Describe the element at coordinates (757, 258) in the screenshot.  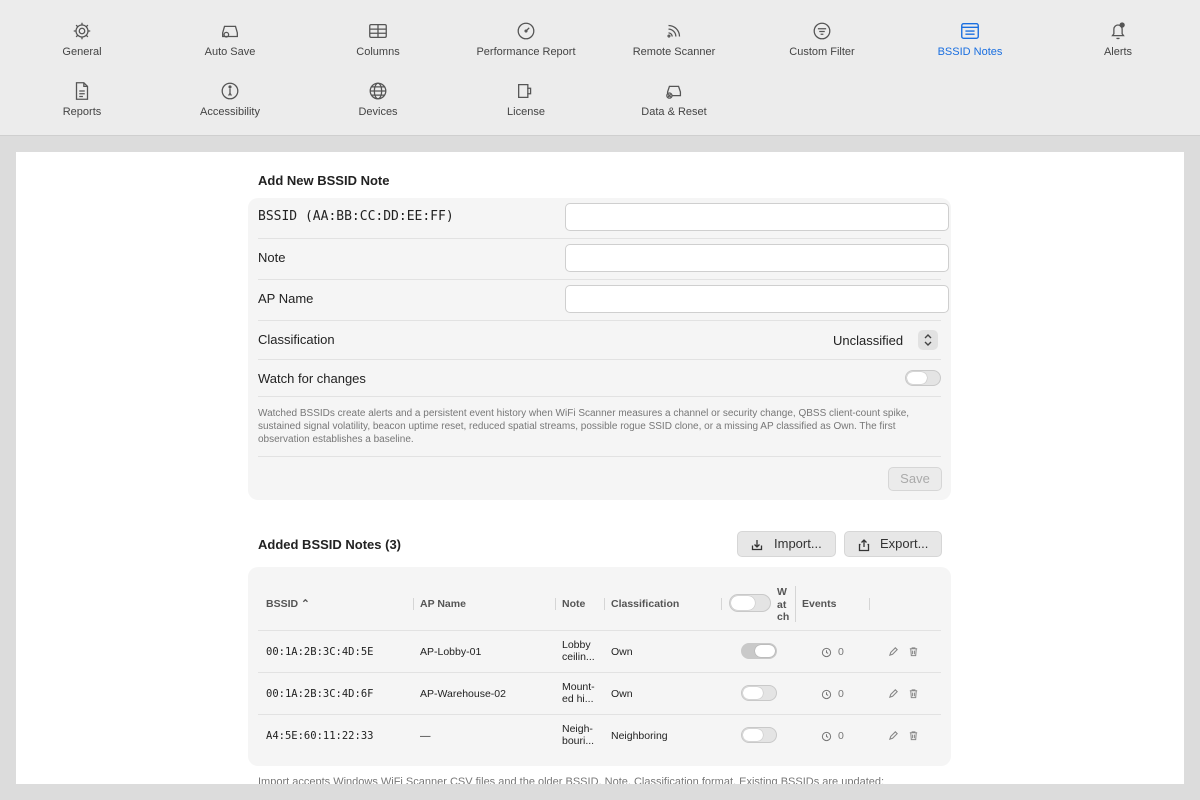
I see `note-input` at that location.